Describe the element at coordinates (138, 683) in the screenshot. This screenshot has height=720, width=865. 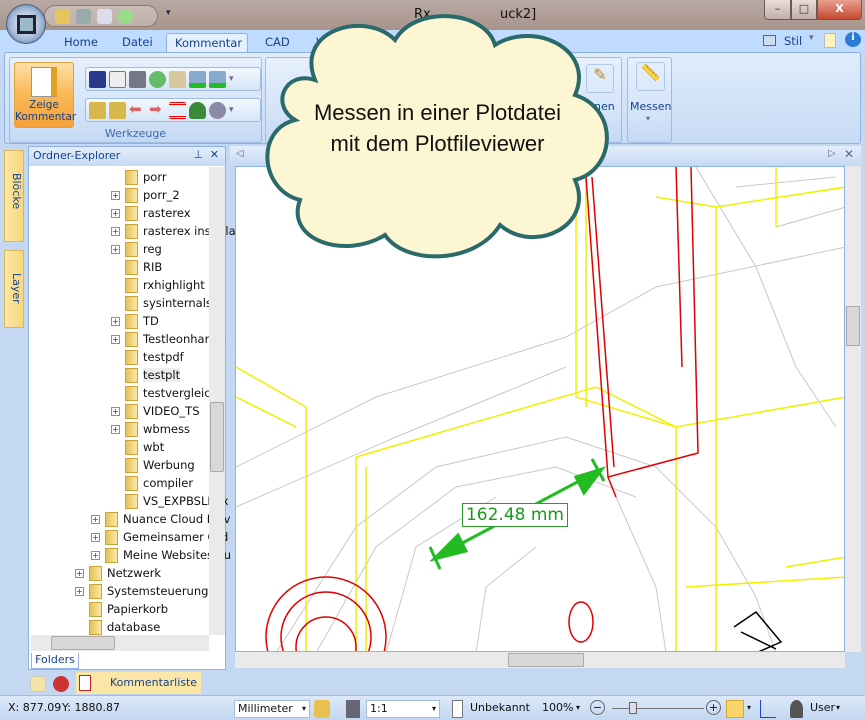
I see `comment-list-tab: Kommentarliste` at that location.